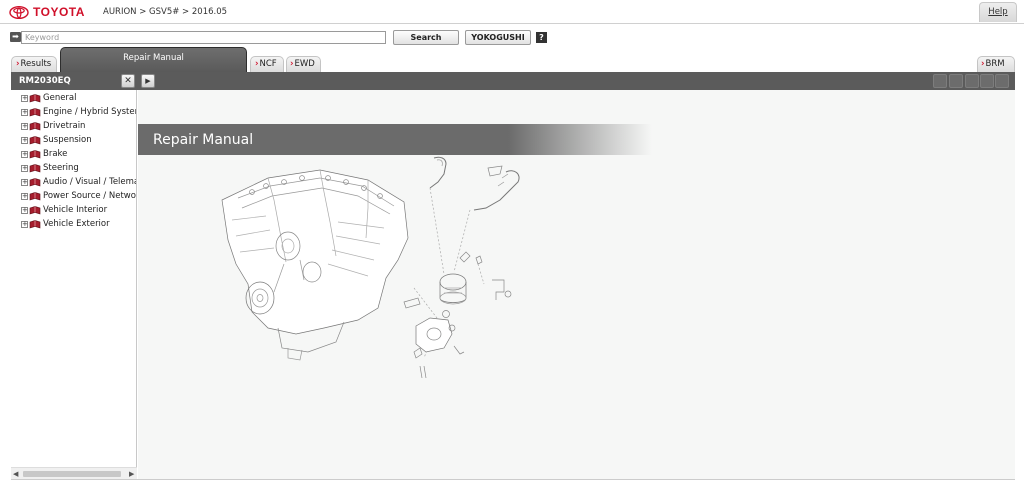 The image size is (1024, 484). I want to click on tree-item-drivetrain: + Drivetrain, so click(53, 126).